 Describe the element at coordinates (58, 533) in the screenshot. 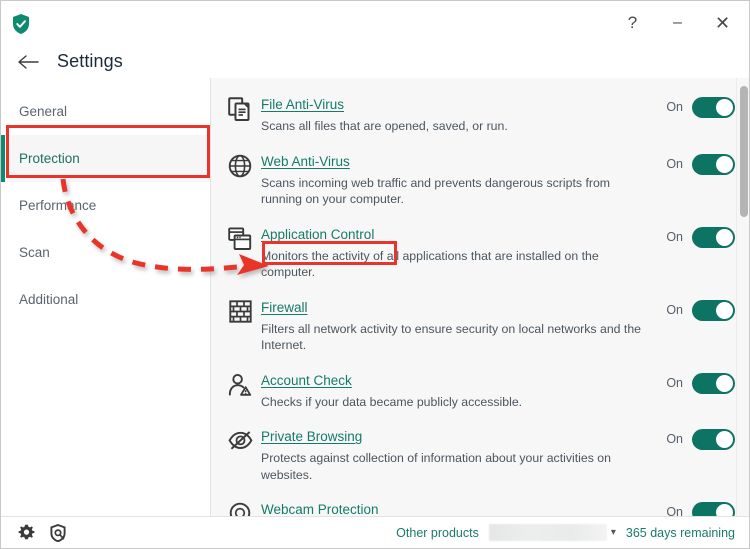

I see `support-shield-icon` at that location.